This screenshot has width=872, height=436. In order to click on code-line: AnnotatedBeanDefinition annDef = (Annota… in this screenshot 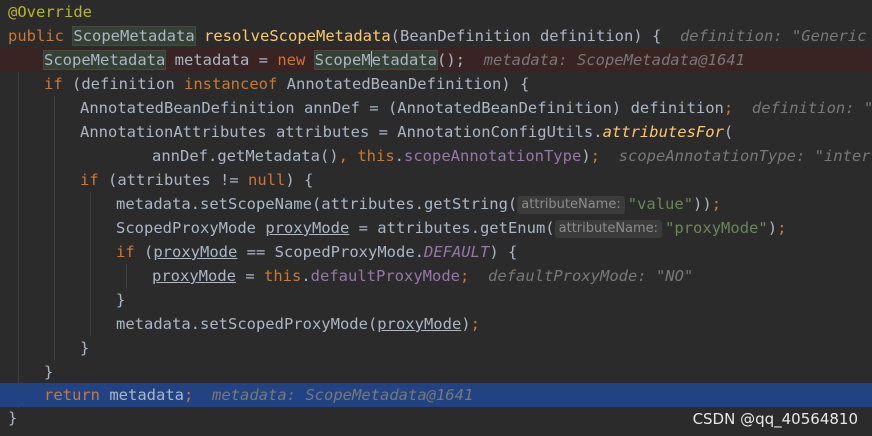, I will do `click(436, 108)`.